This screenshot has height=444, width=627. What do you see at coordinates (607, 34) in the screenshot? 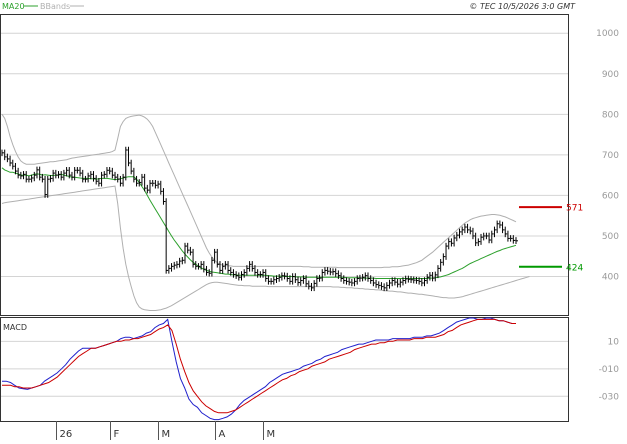
I see `price-y-tick-label: 1000` at bounding box center [607, 34].